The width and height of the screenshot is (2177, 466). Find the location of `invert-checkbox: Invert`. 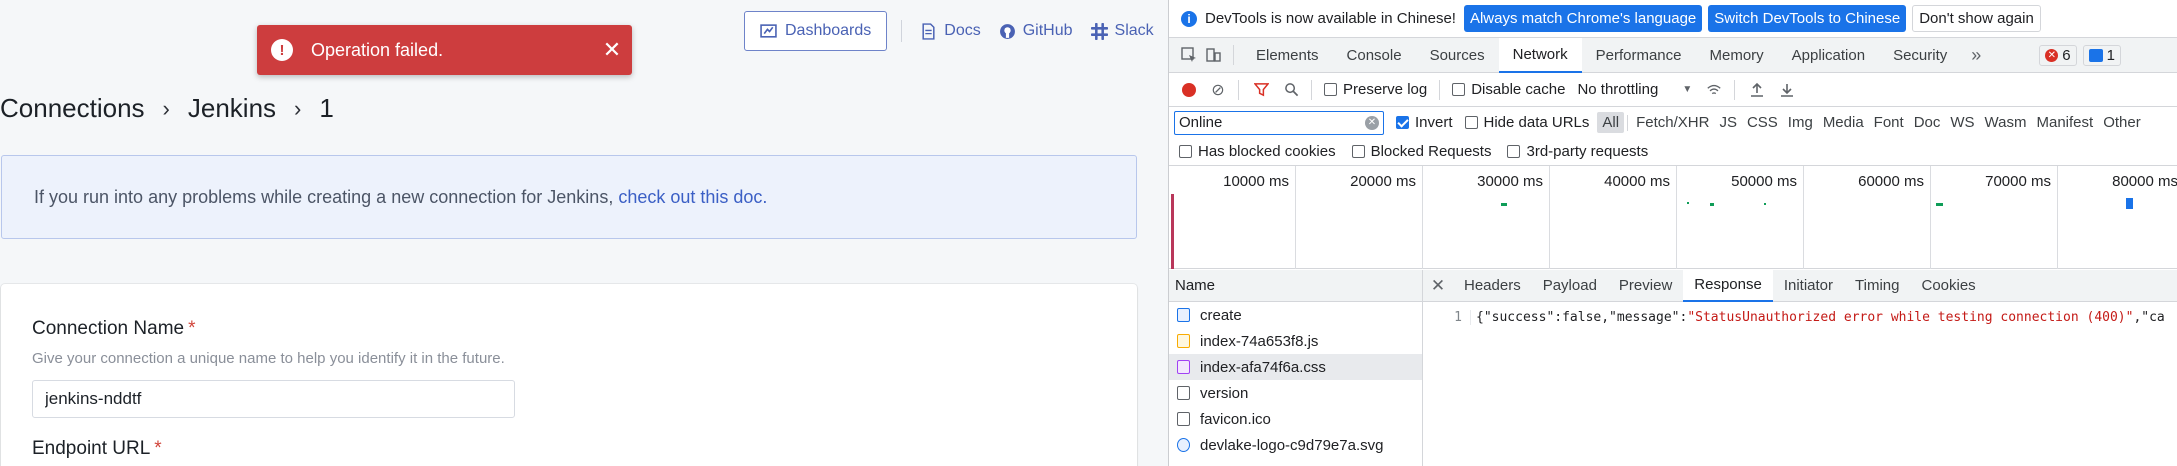

invert-checkbox: Invert is located at coordinates (1424, 122).